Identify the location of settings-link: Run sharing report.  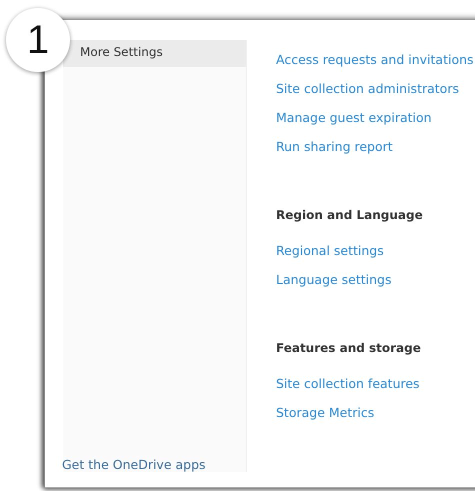
(375, 146).